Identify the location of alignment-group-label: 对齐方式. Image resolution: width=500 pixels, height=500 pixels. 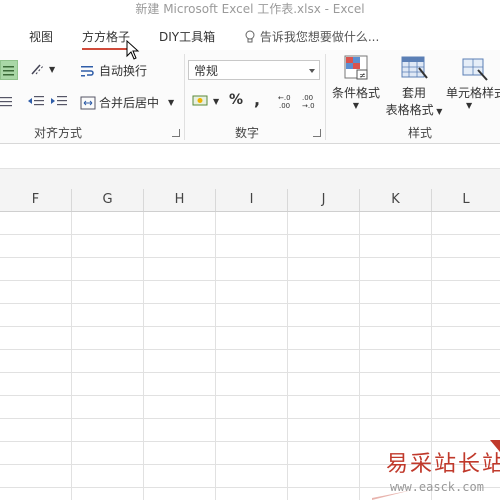
(58, 133).